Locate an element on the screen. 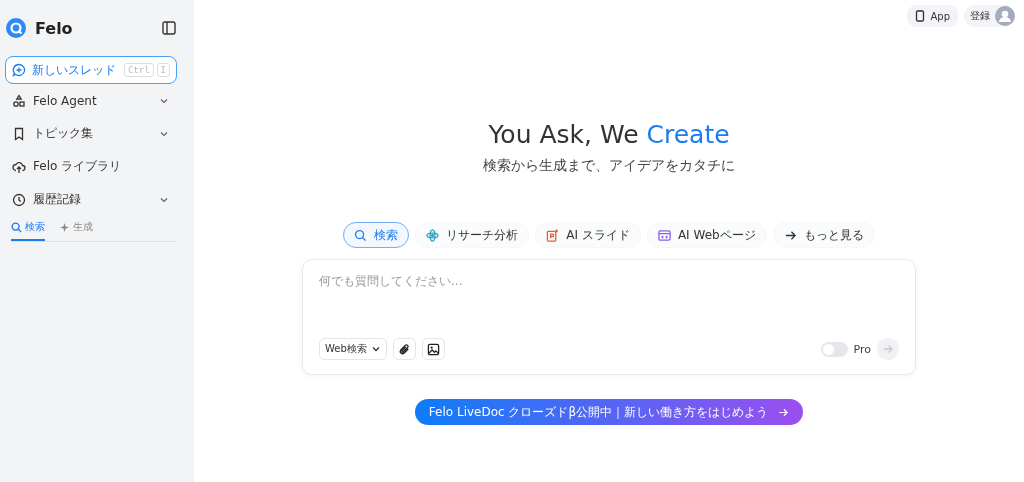  sidebar-item: Felo Agent is located at coordinates (91, 100).